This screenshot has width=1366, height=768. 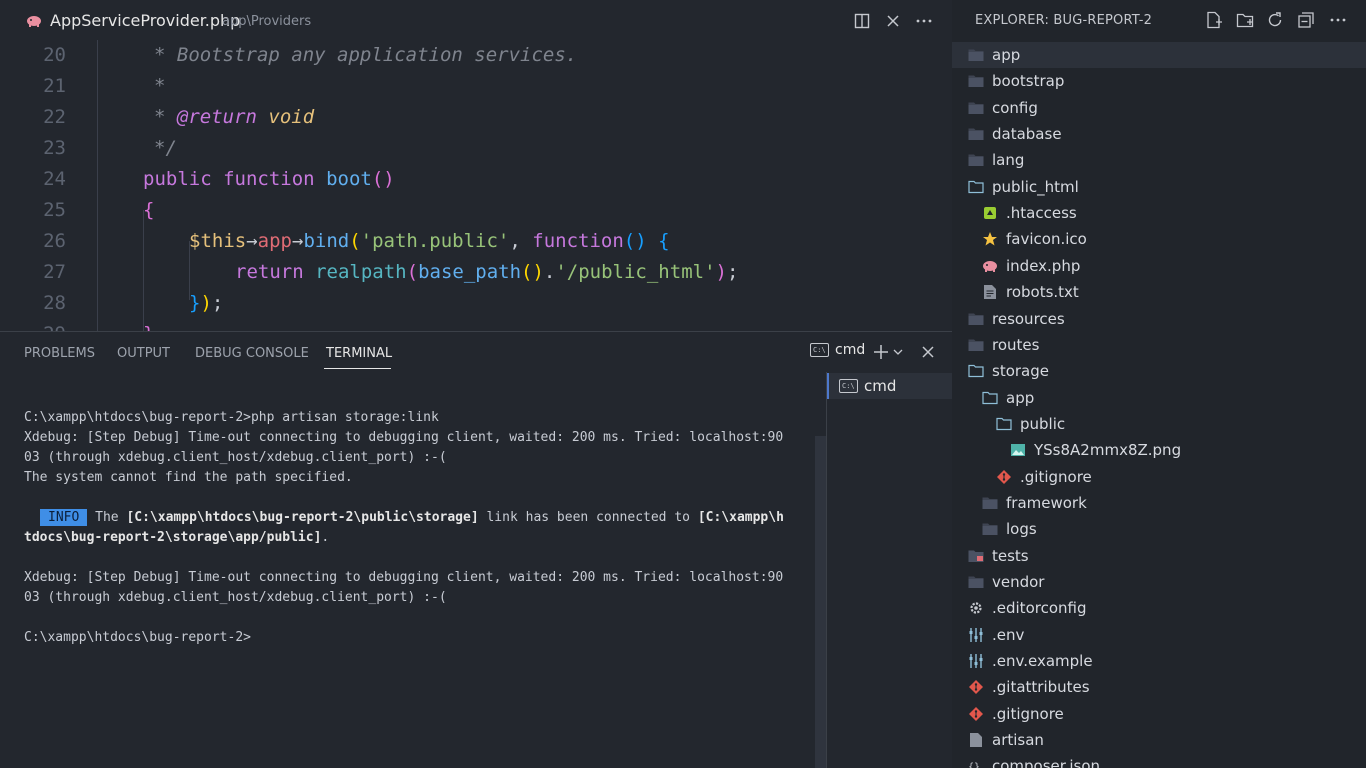 What do you see at coordinates (252, 353) in the screenshot?
I see `tab-debug-console: DEBUG CONSOLE` at bounding box center [252, 353].